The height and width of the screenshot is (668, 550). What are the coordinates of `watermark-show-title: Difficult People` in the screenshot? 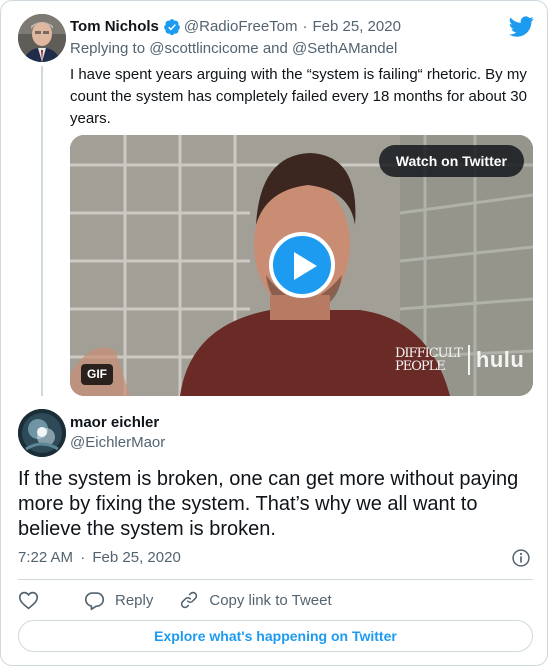 It's located at (429, 360).